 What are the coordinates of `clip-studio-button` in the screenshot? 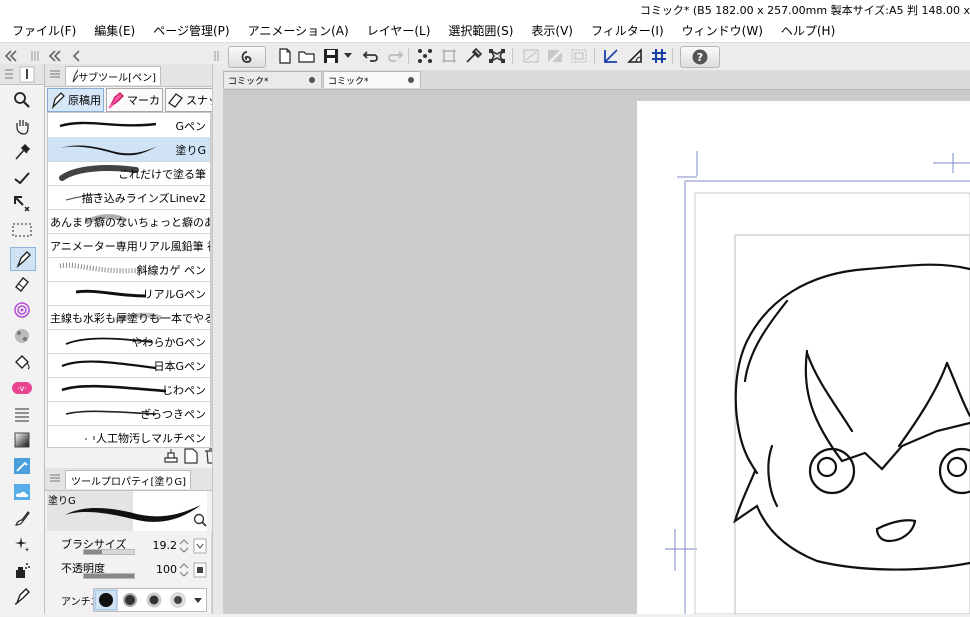 It's located at (247, 57).